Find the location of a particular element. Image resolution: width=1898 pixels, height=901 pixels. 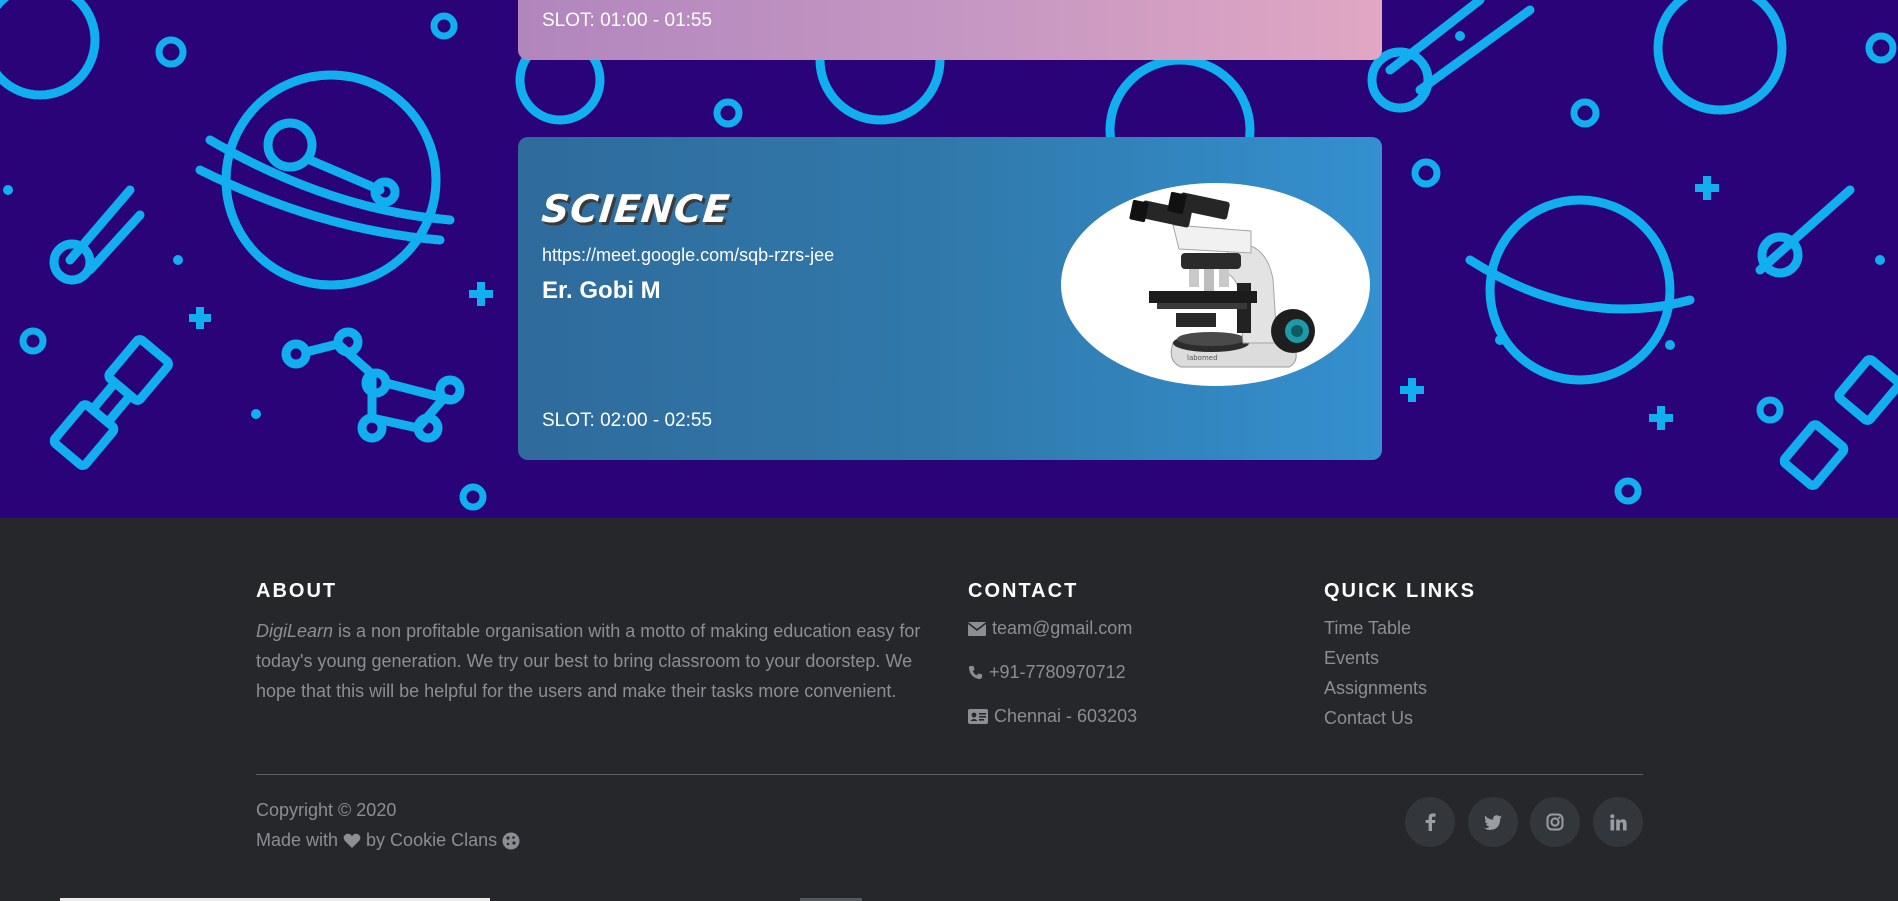

linkedin-icon is located at coordinates (1618, 822).